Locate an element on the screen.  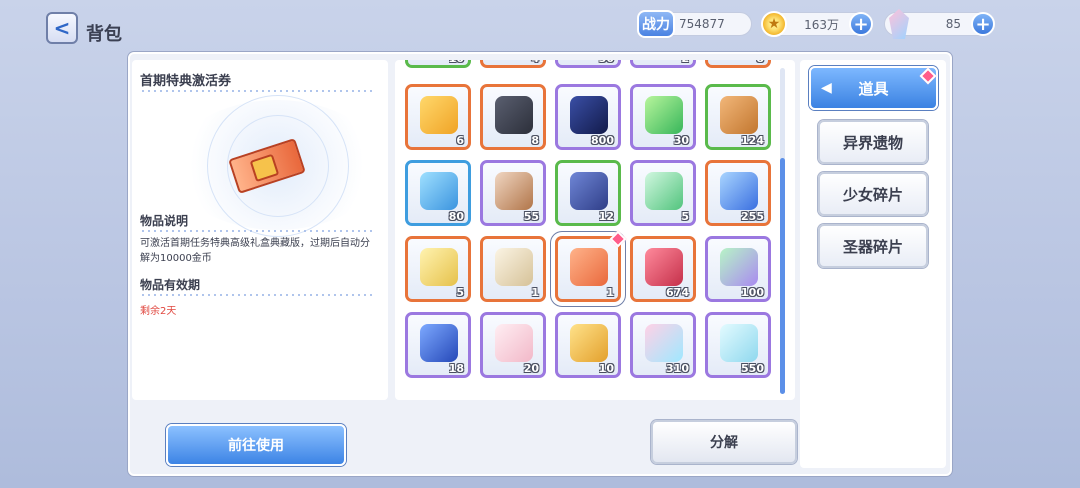
red-scroll-icon is located at coordinates (664, 267).